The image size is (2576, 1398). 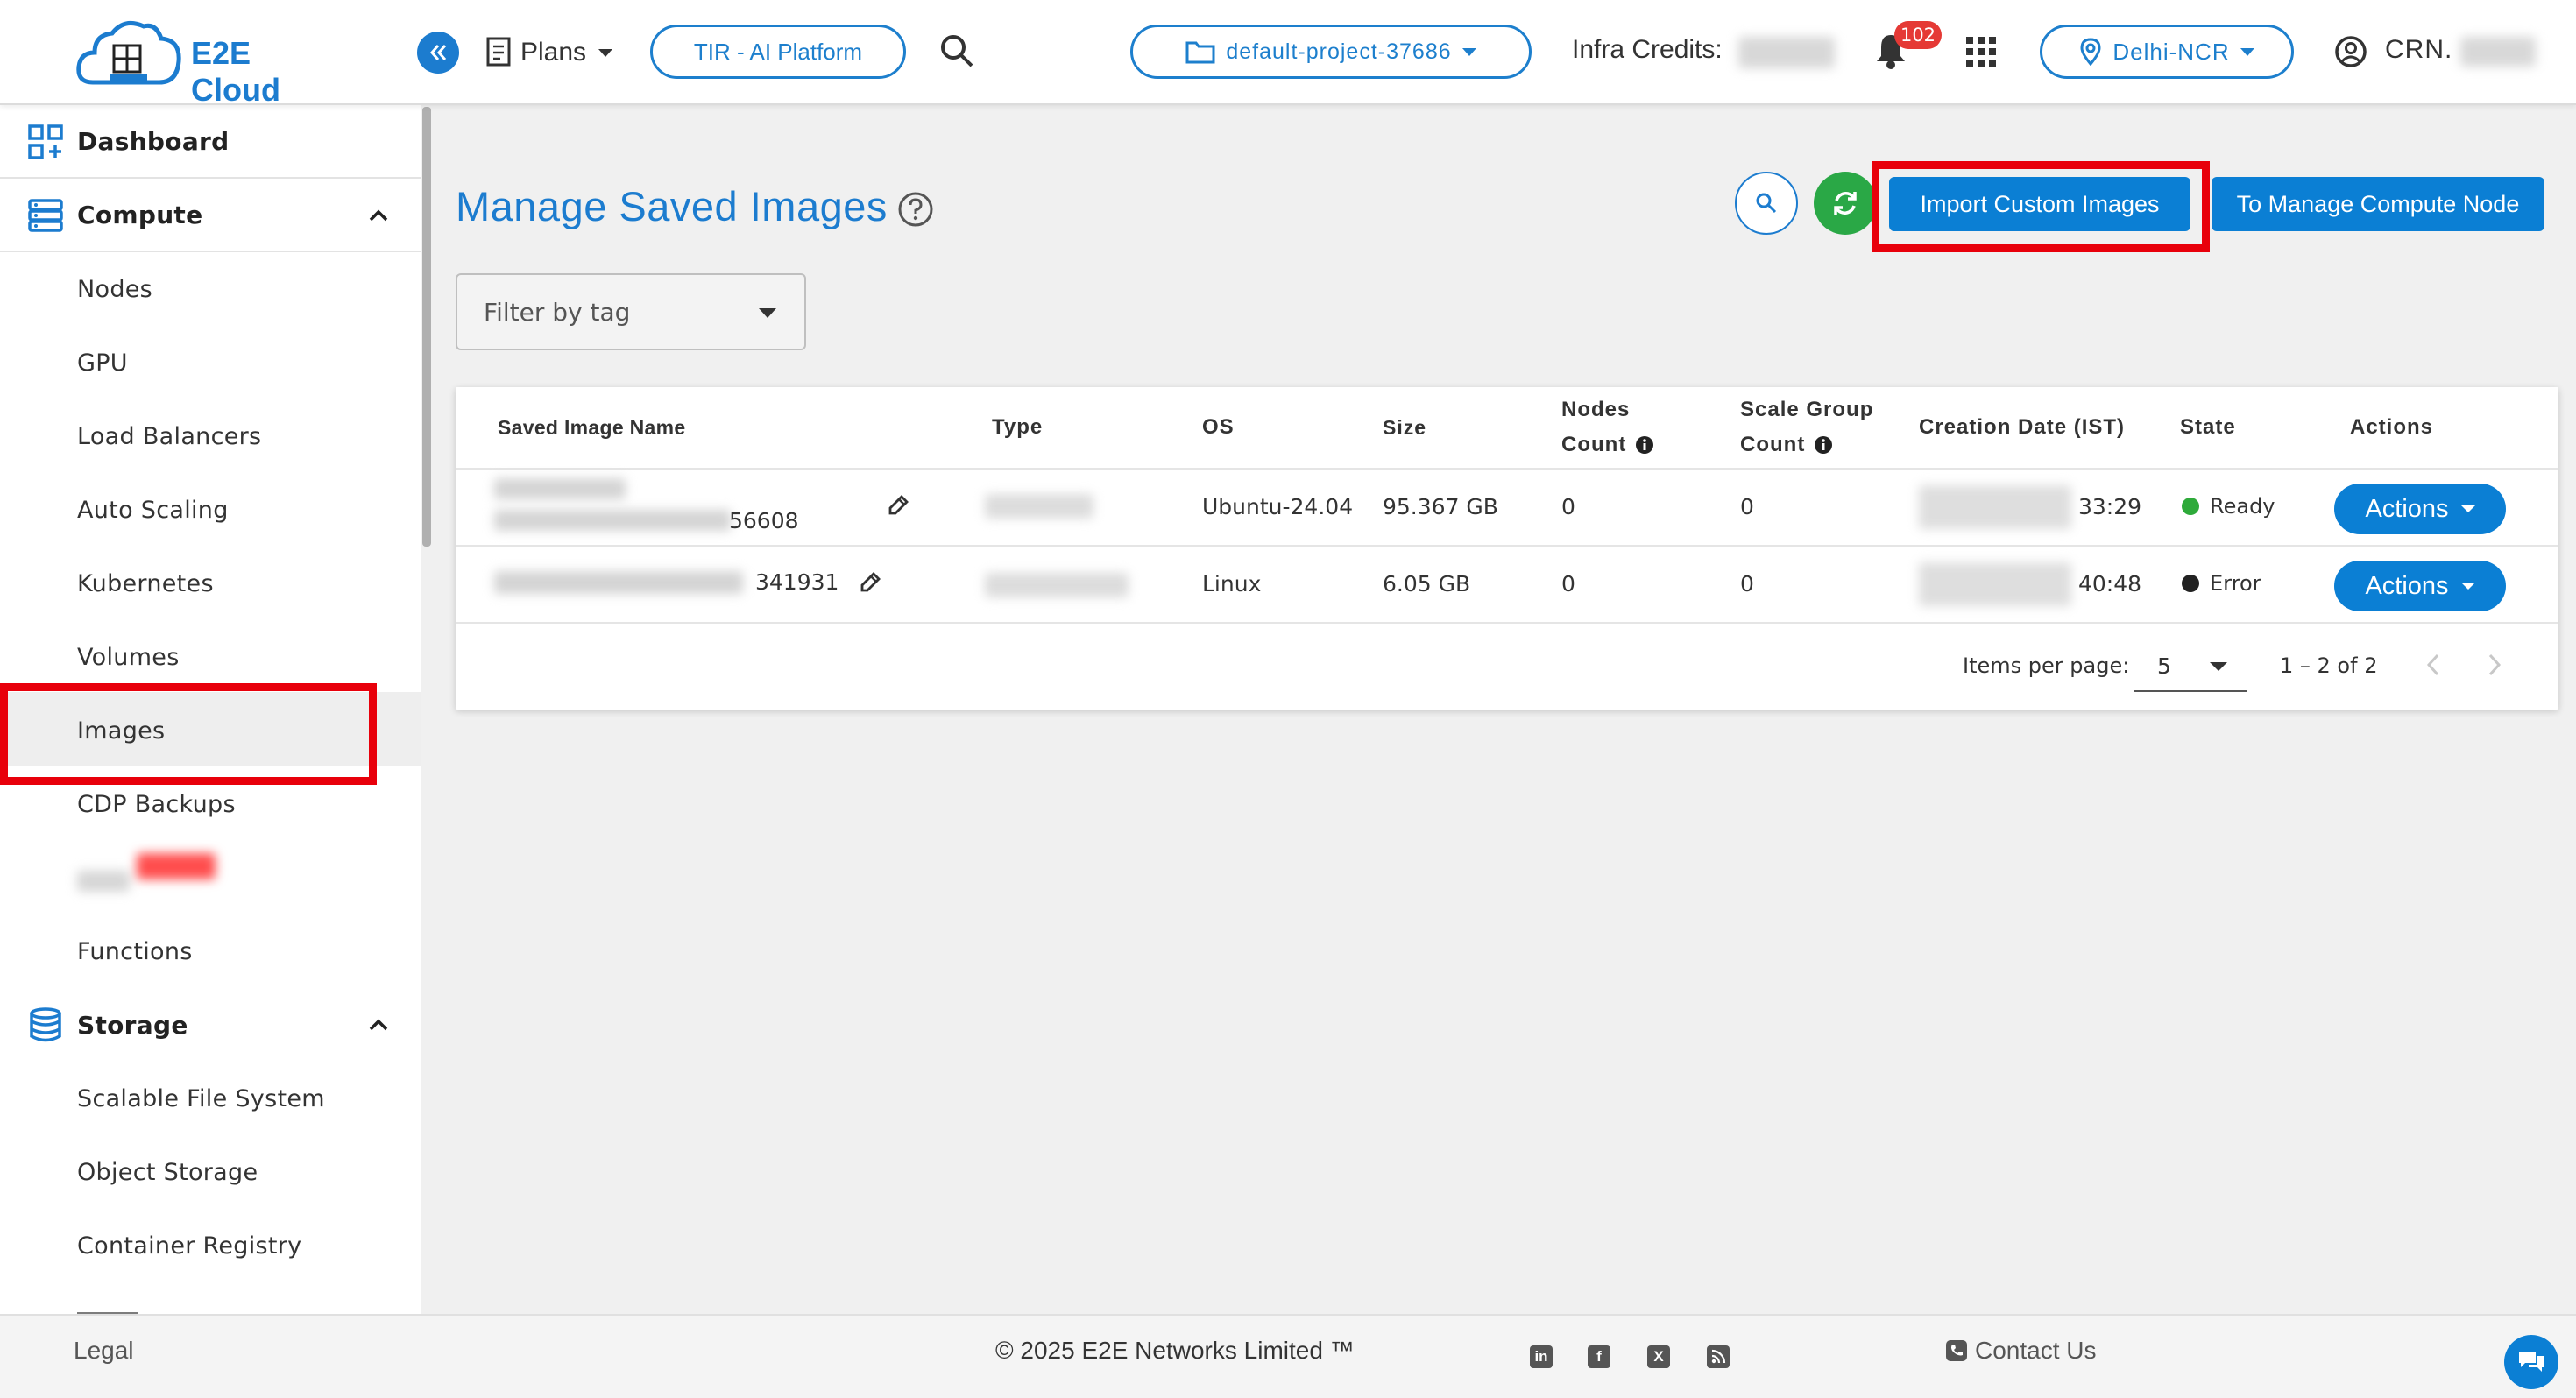 What do you see at coordinates (1956, 1350) in the screenshot?
I see `phone-icon` at bounding box center [1956, 1350].